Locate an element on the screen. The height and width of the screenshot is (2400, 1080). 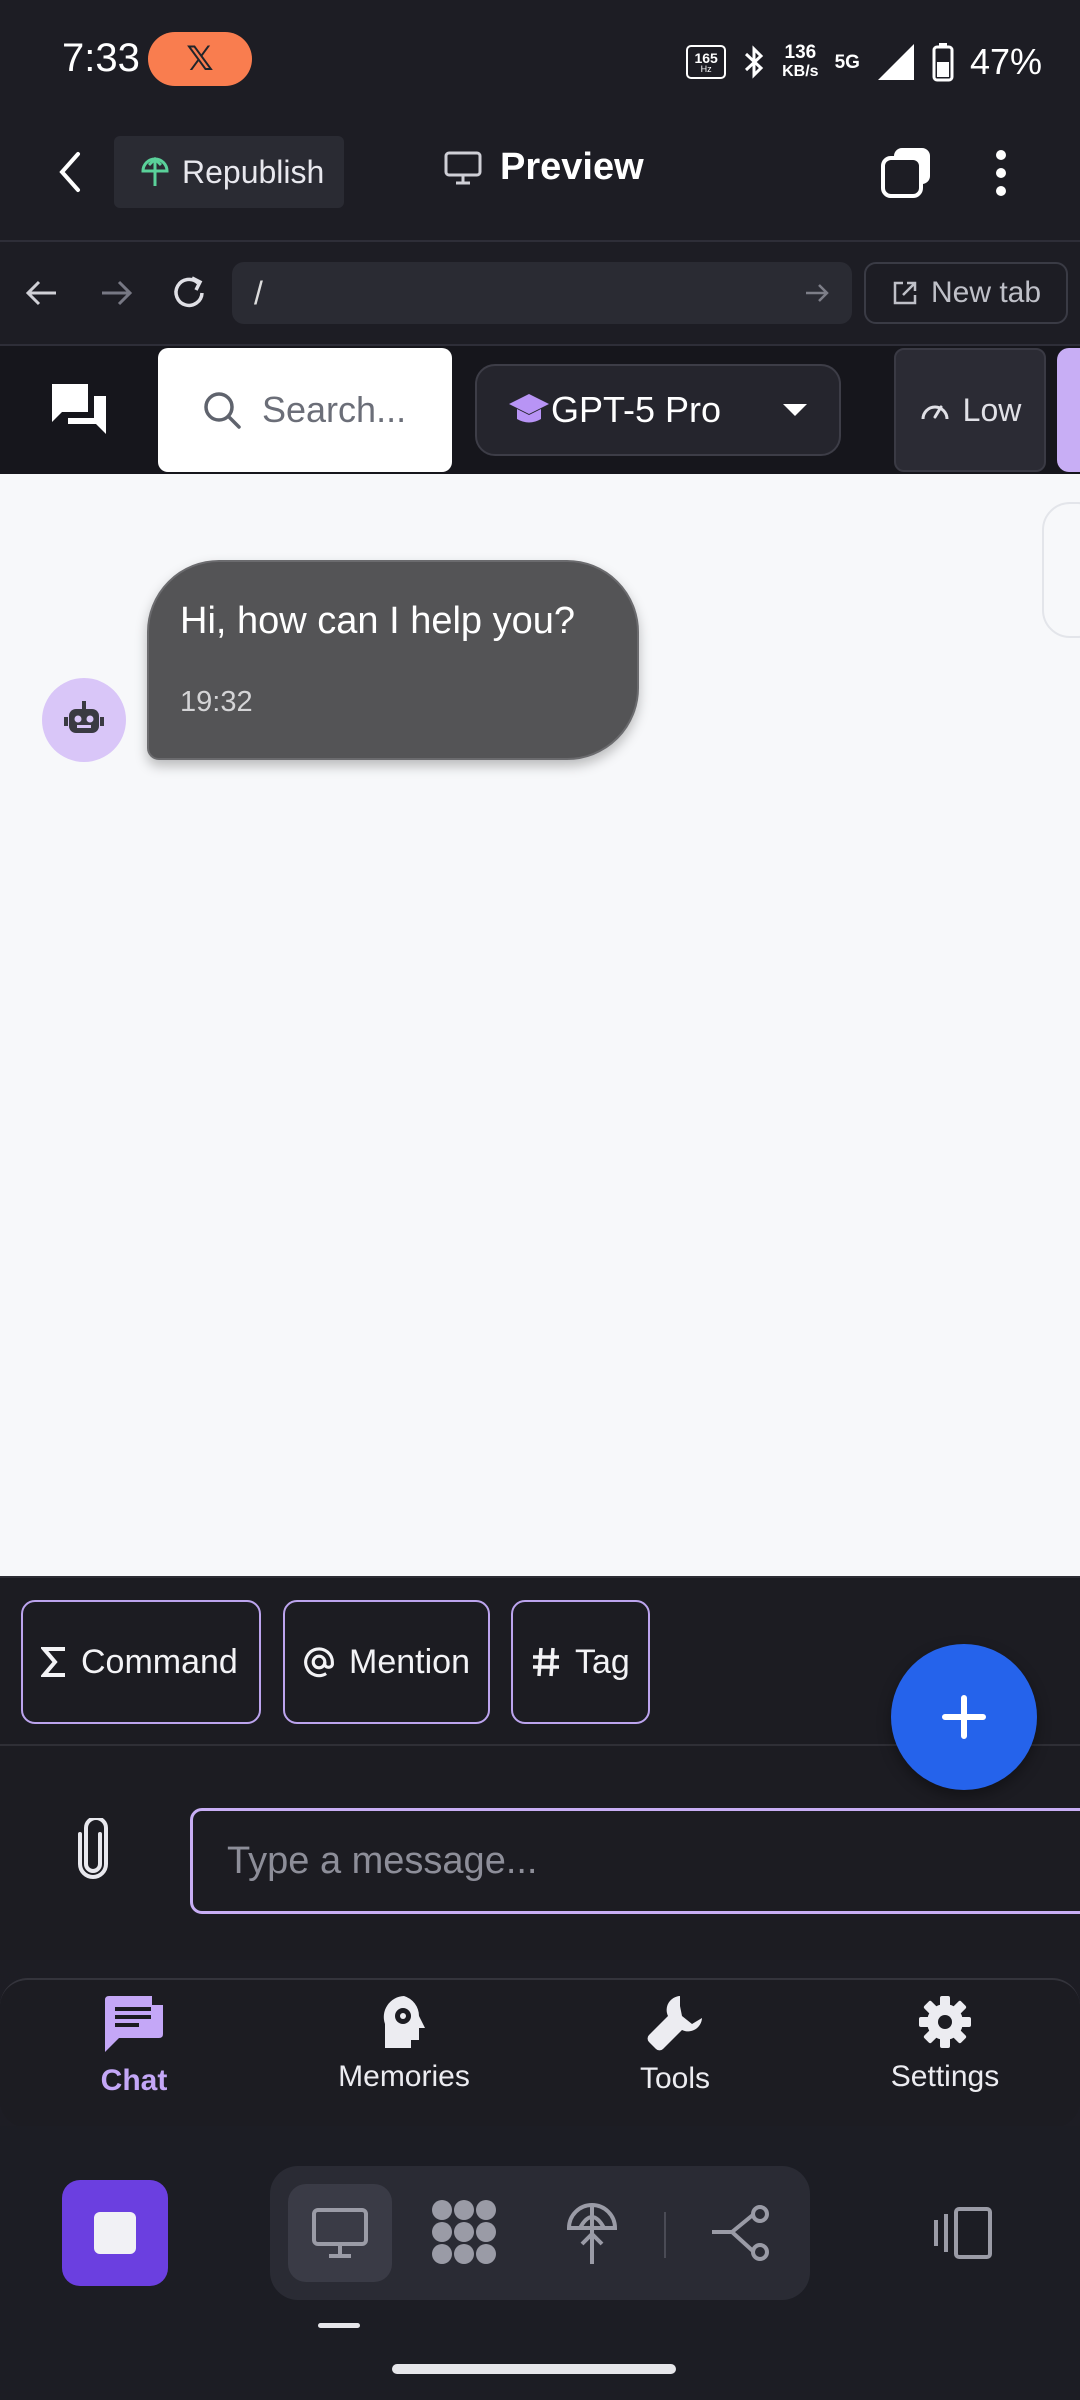
bot-avatar is located at coordinates (84, 720).